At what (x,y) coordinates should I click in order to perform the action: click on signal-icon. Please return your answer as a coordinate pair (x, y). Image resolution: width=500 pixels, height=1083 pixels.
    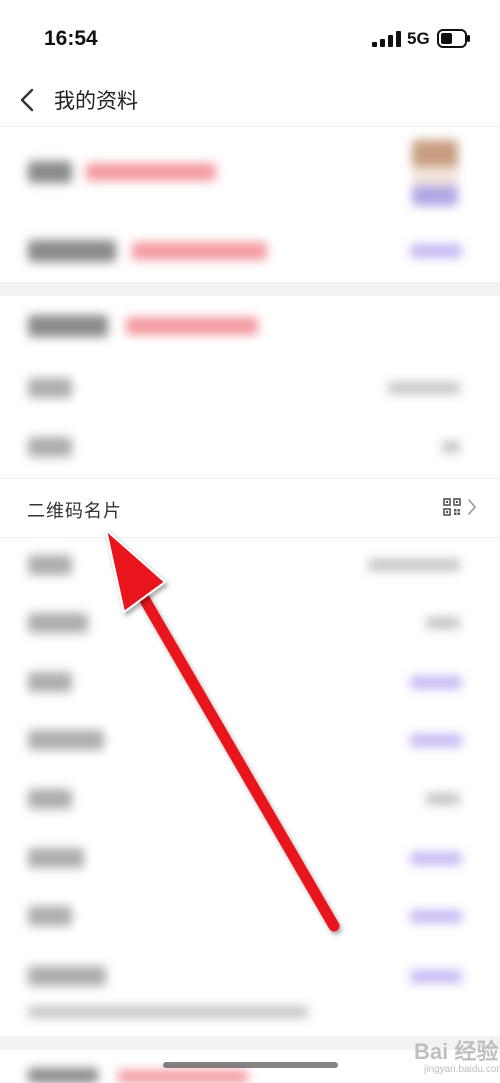
    Looking at the image, I should click on (386, 39).